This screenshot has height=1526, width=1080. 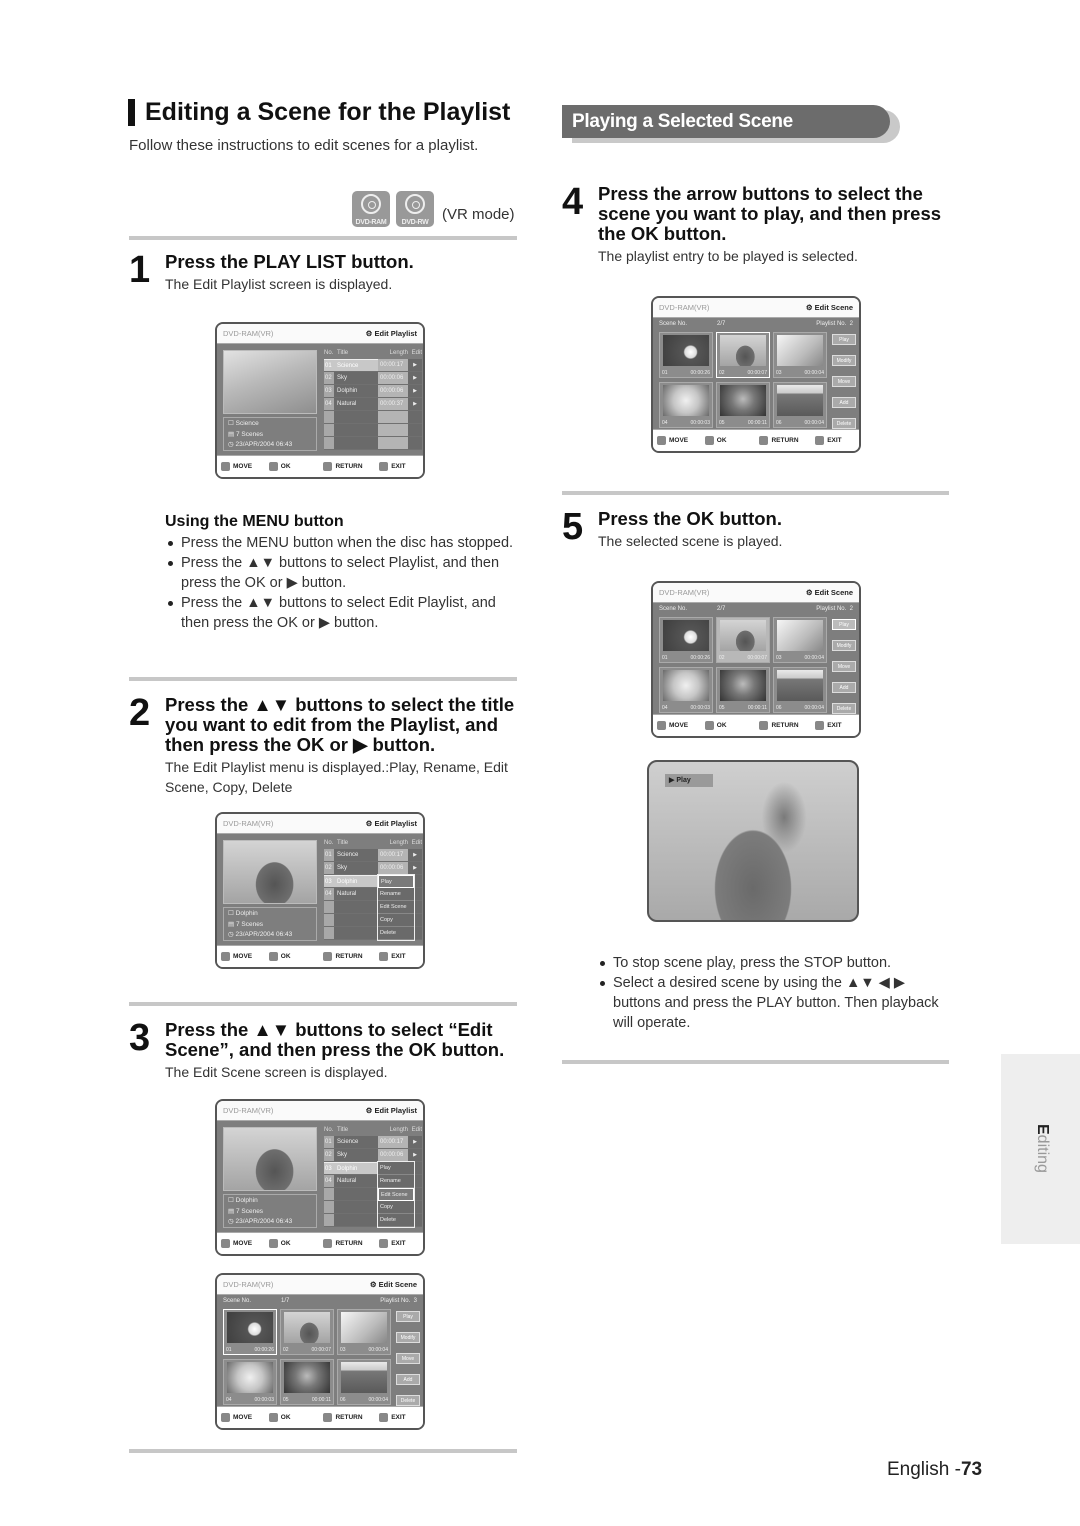 I want to click on edit-popup-menu: Play Rename Edit Scene Copy Delete, so click(x=396, y=1194).